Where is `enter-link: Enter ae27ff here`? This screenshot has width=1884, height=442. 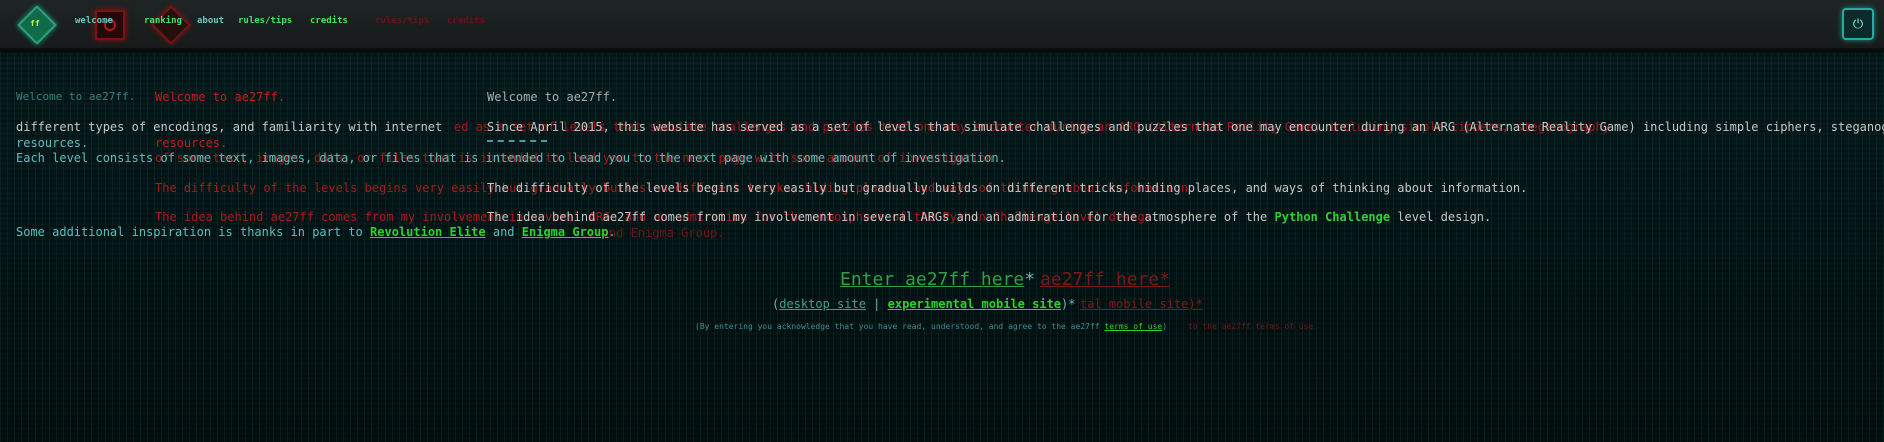
enter-link: Enter ae27ff here is located at coordinates (932, 279).